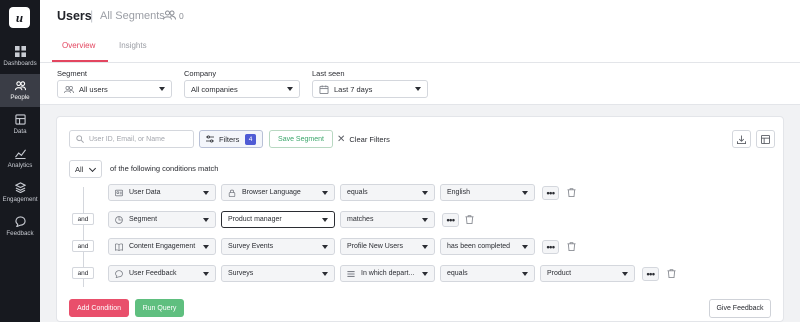 This screenshot has width=800, height=322. Describe the element at coordinates (114, 89) in the screenshot. I see `segment-filter-select: All users` at that location.